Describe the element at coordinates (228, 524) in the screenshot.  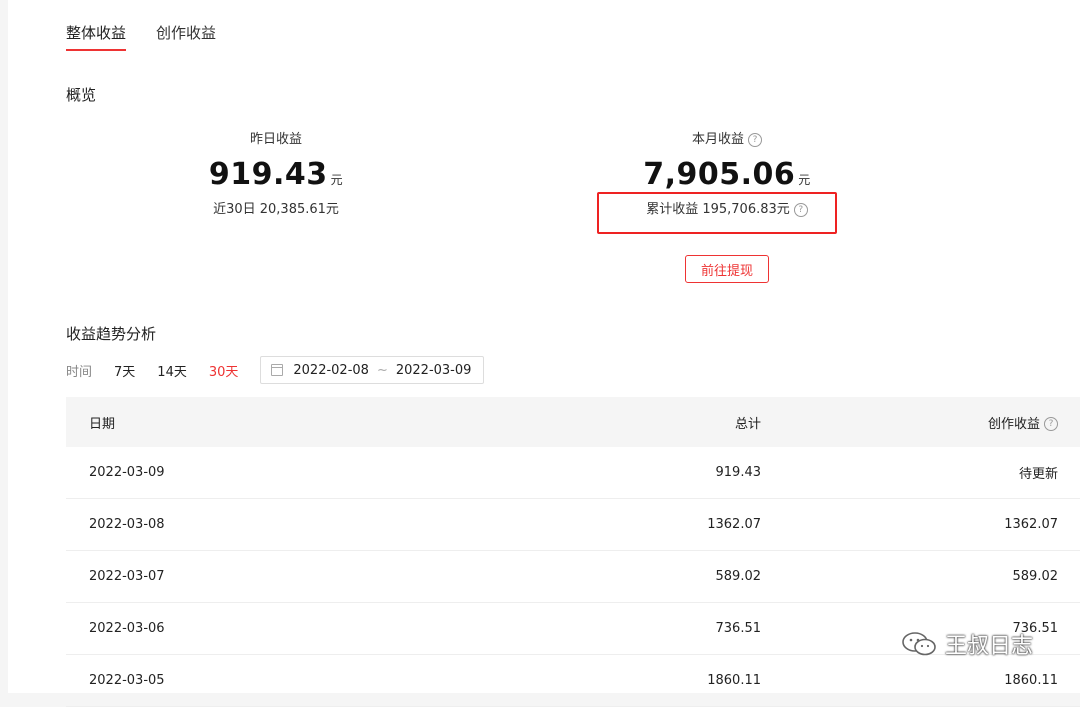
I see `cell-date: 2022-03-08` at that location.